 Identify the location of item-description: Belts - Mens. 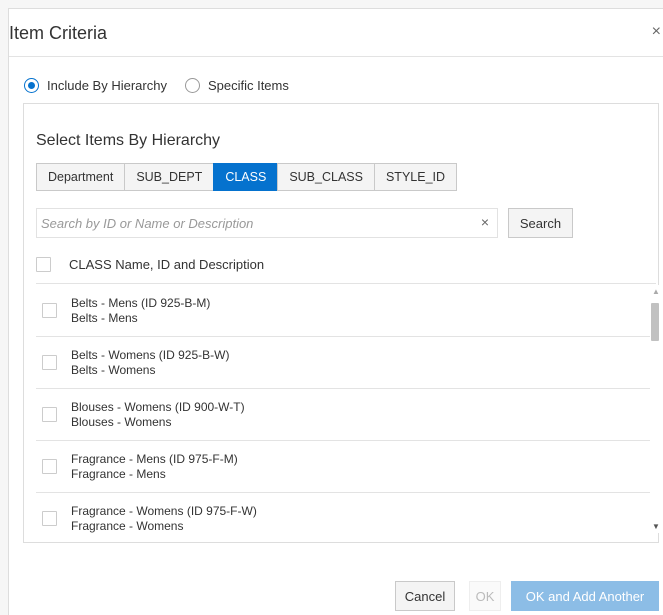
(104, 317).